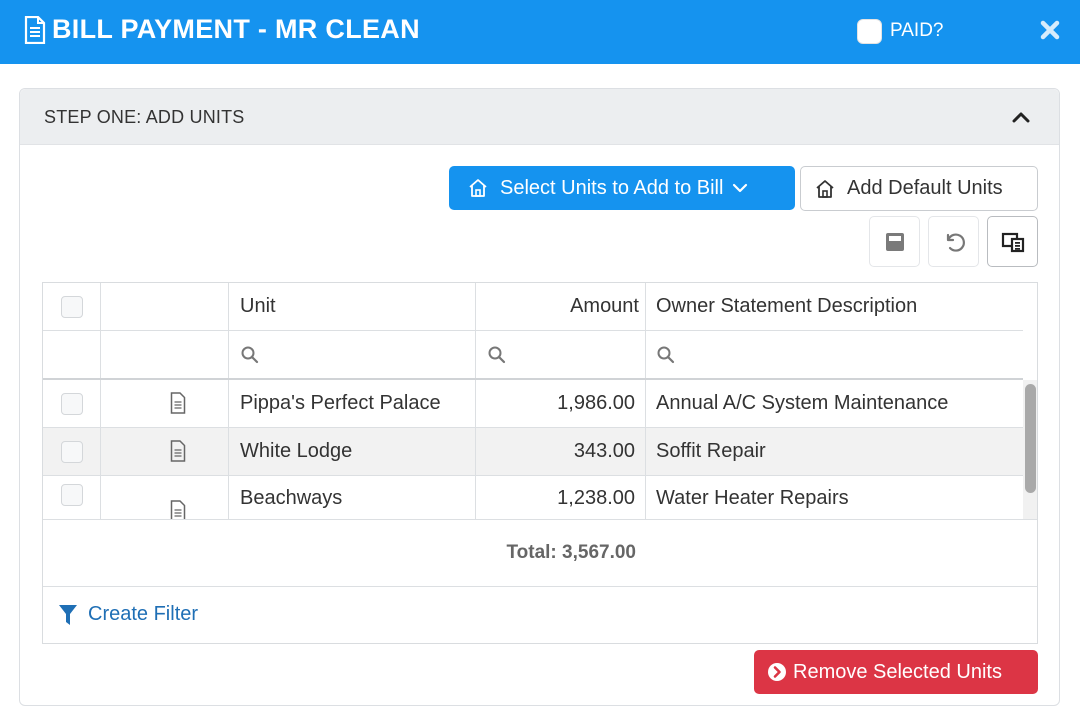 The image size is (1080, 716). Describe the element at coordinates (612, 187) in the screenshot. I see `select-units-label: Select Units to Add to Bill` at that location.